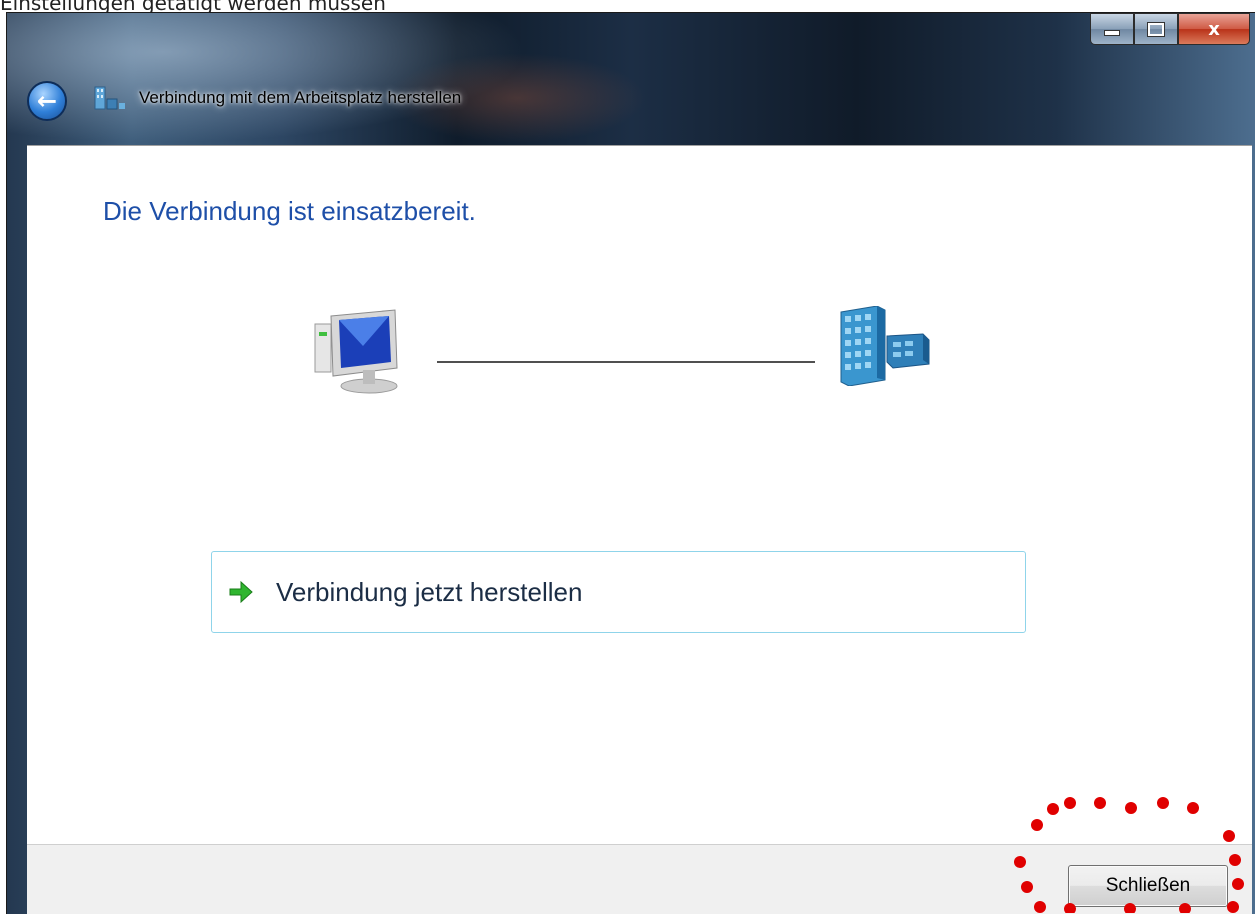 The image size is (1255, 914). I want to click on window-caption-buttons: x, so click(1170, 29).